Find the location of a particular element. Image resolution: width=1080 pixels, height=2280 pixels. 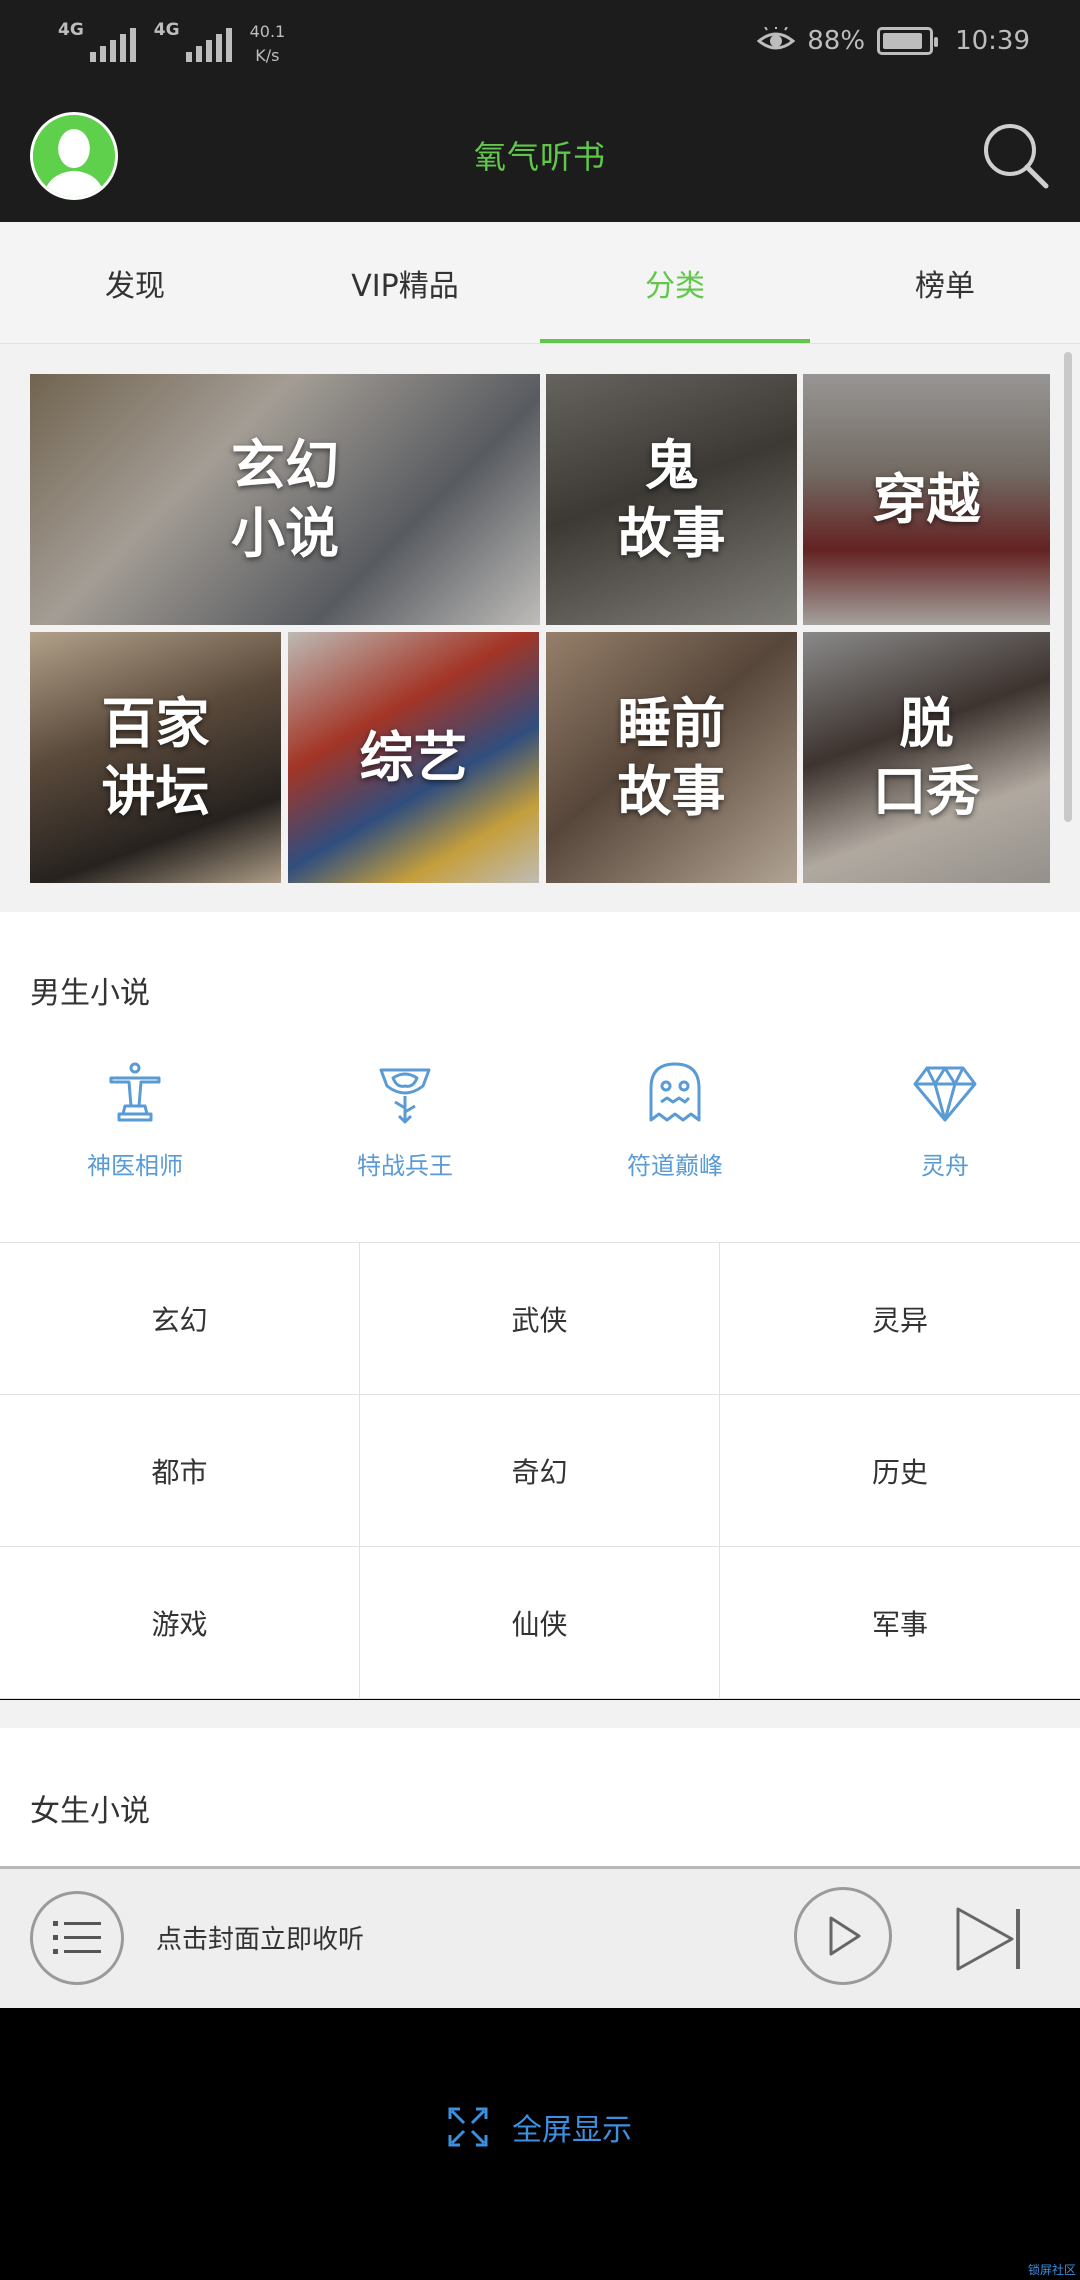

genre-cell: 灵异 is located at coordinates (900, 1319).